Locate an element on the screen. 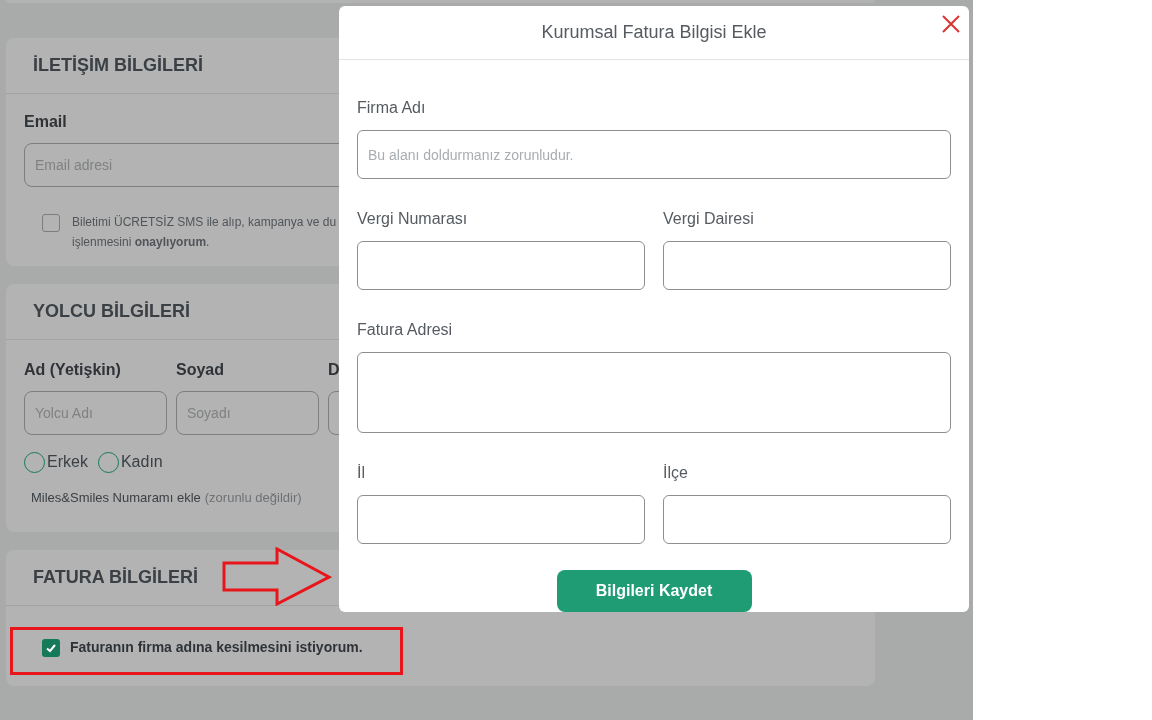 The width and height of the screenshot is (1152, 720). field-label: Email is located at coordinates (46, 122).